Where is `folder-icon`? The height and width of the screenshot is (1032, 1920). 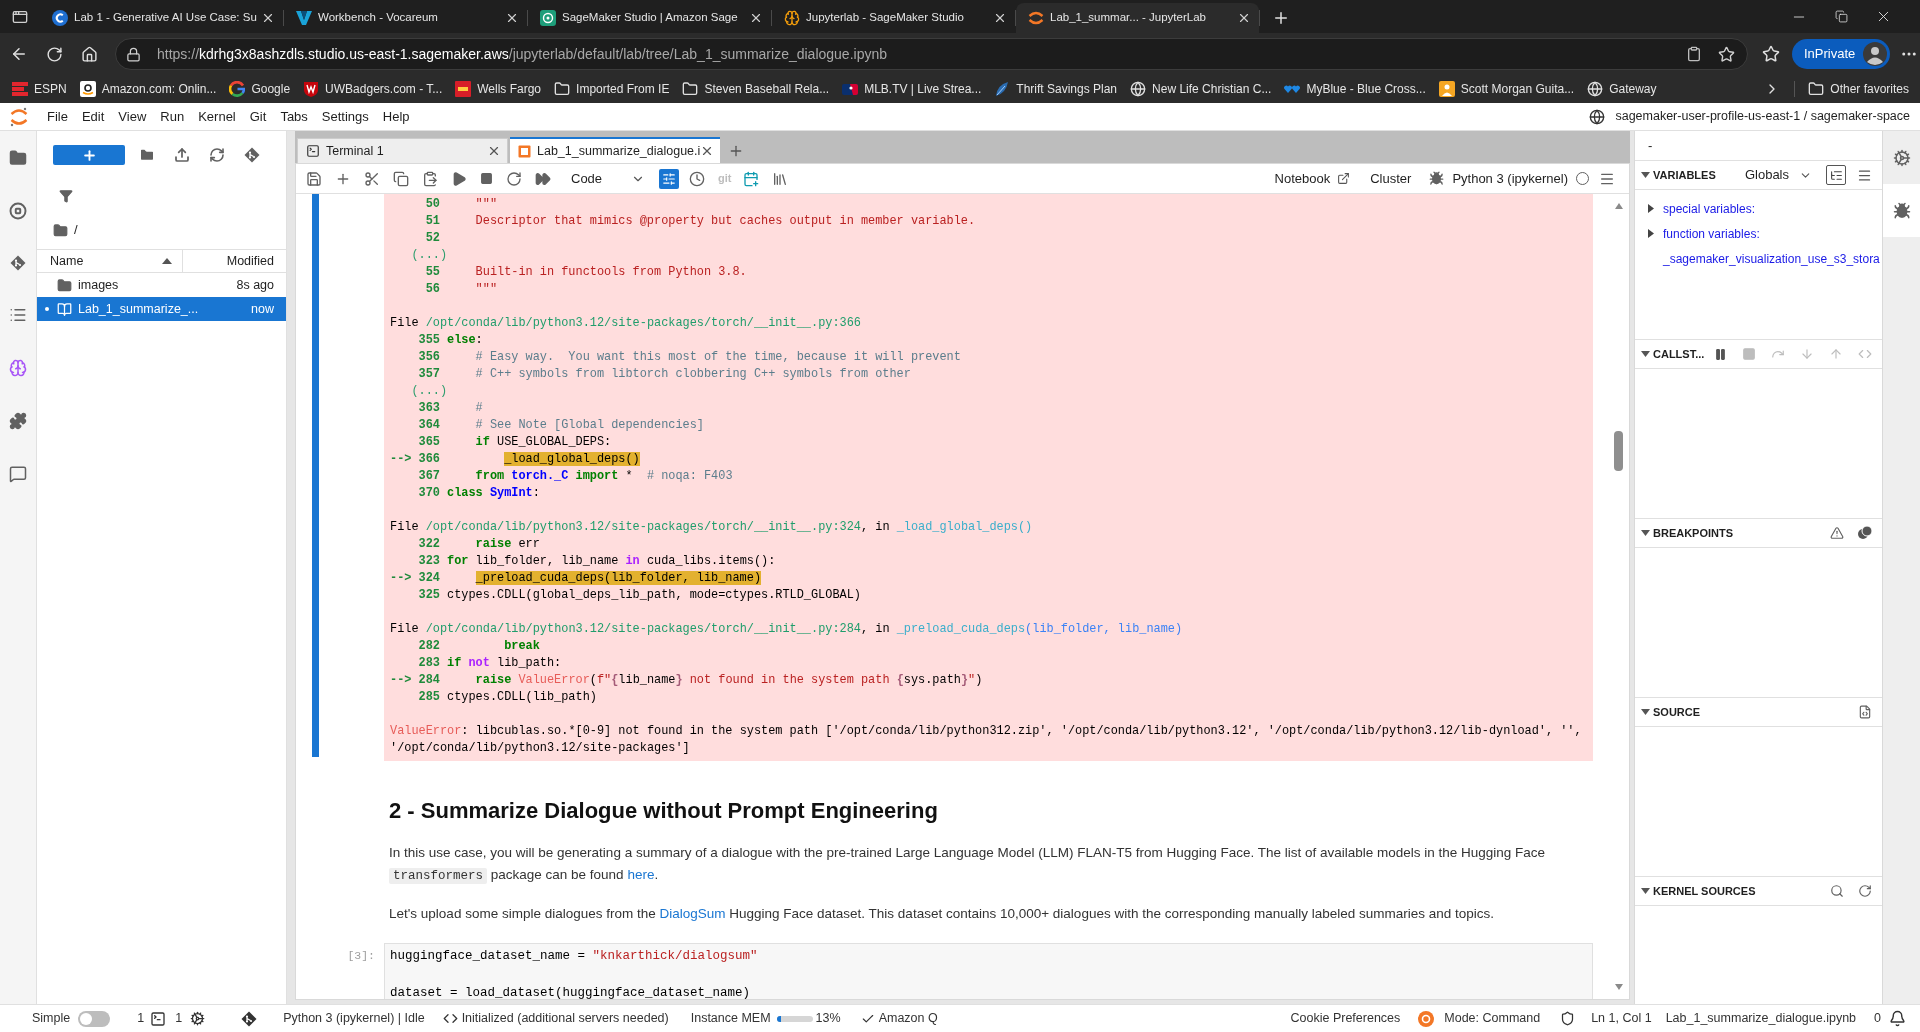 folder-icon is located at coordinates (18, 158).